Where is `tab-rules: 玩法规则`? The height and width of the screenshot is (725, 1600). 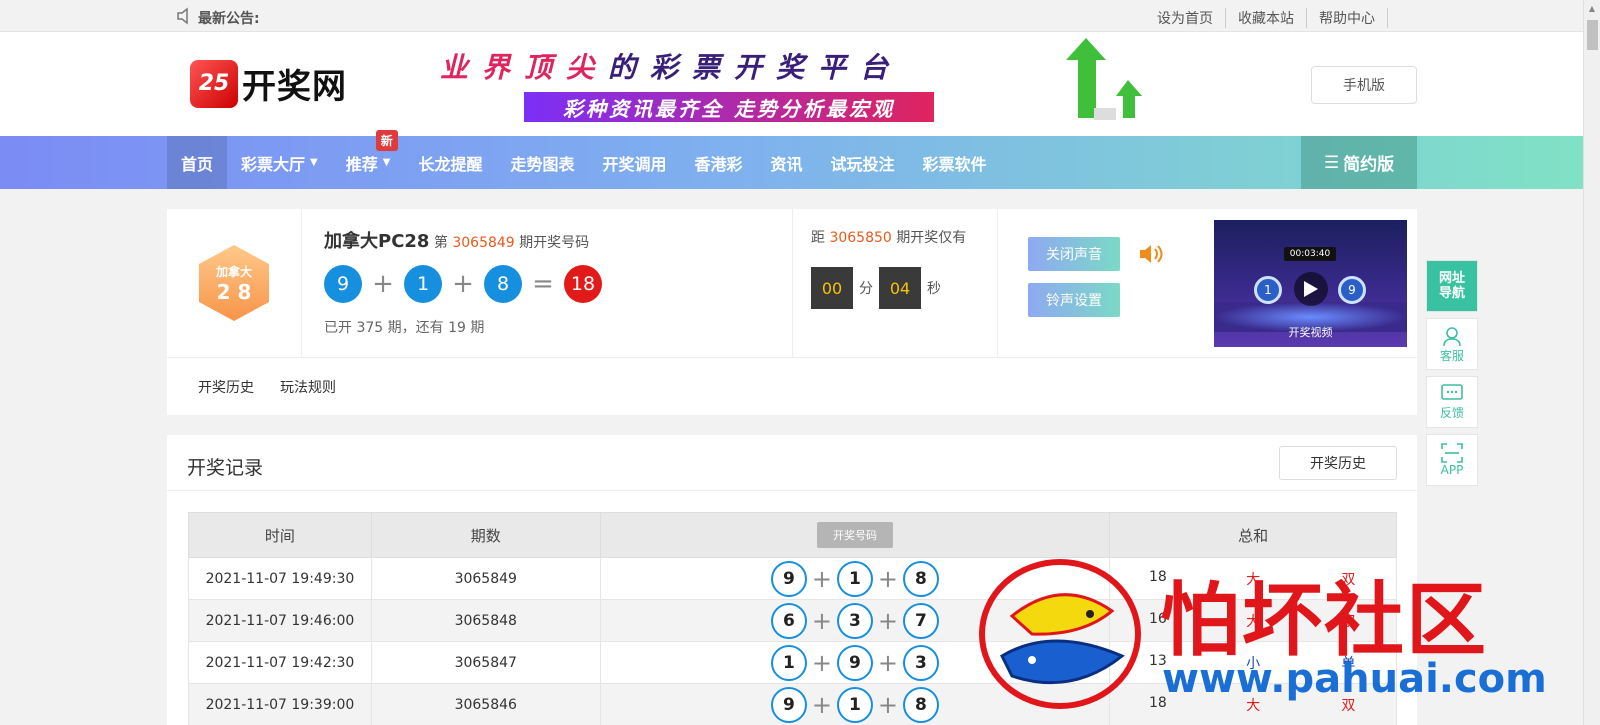 tab-rules: 玩法规则 is located at coordinates (308, 387).